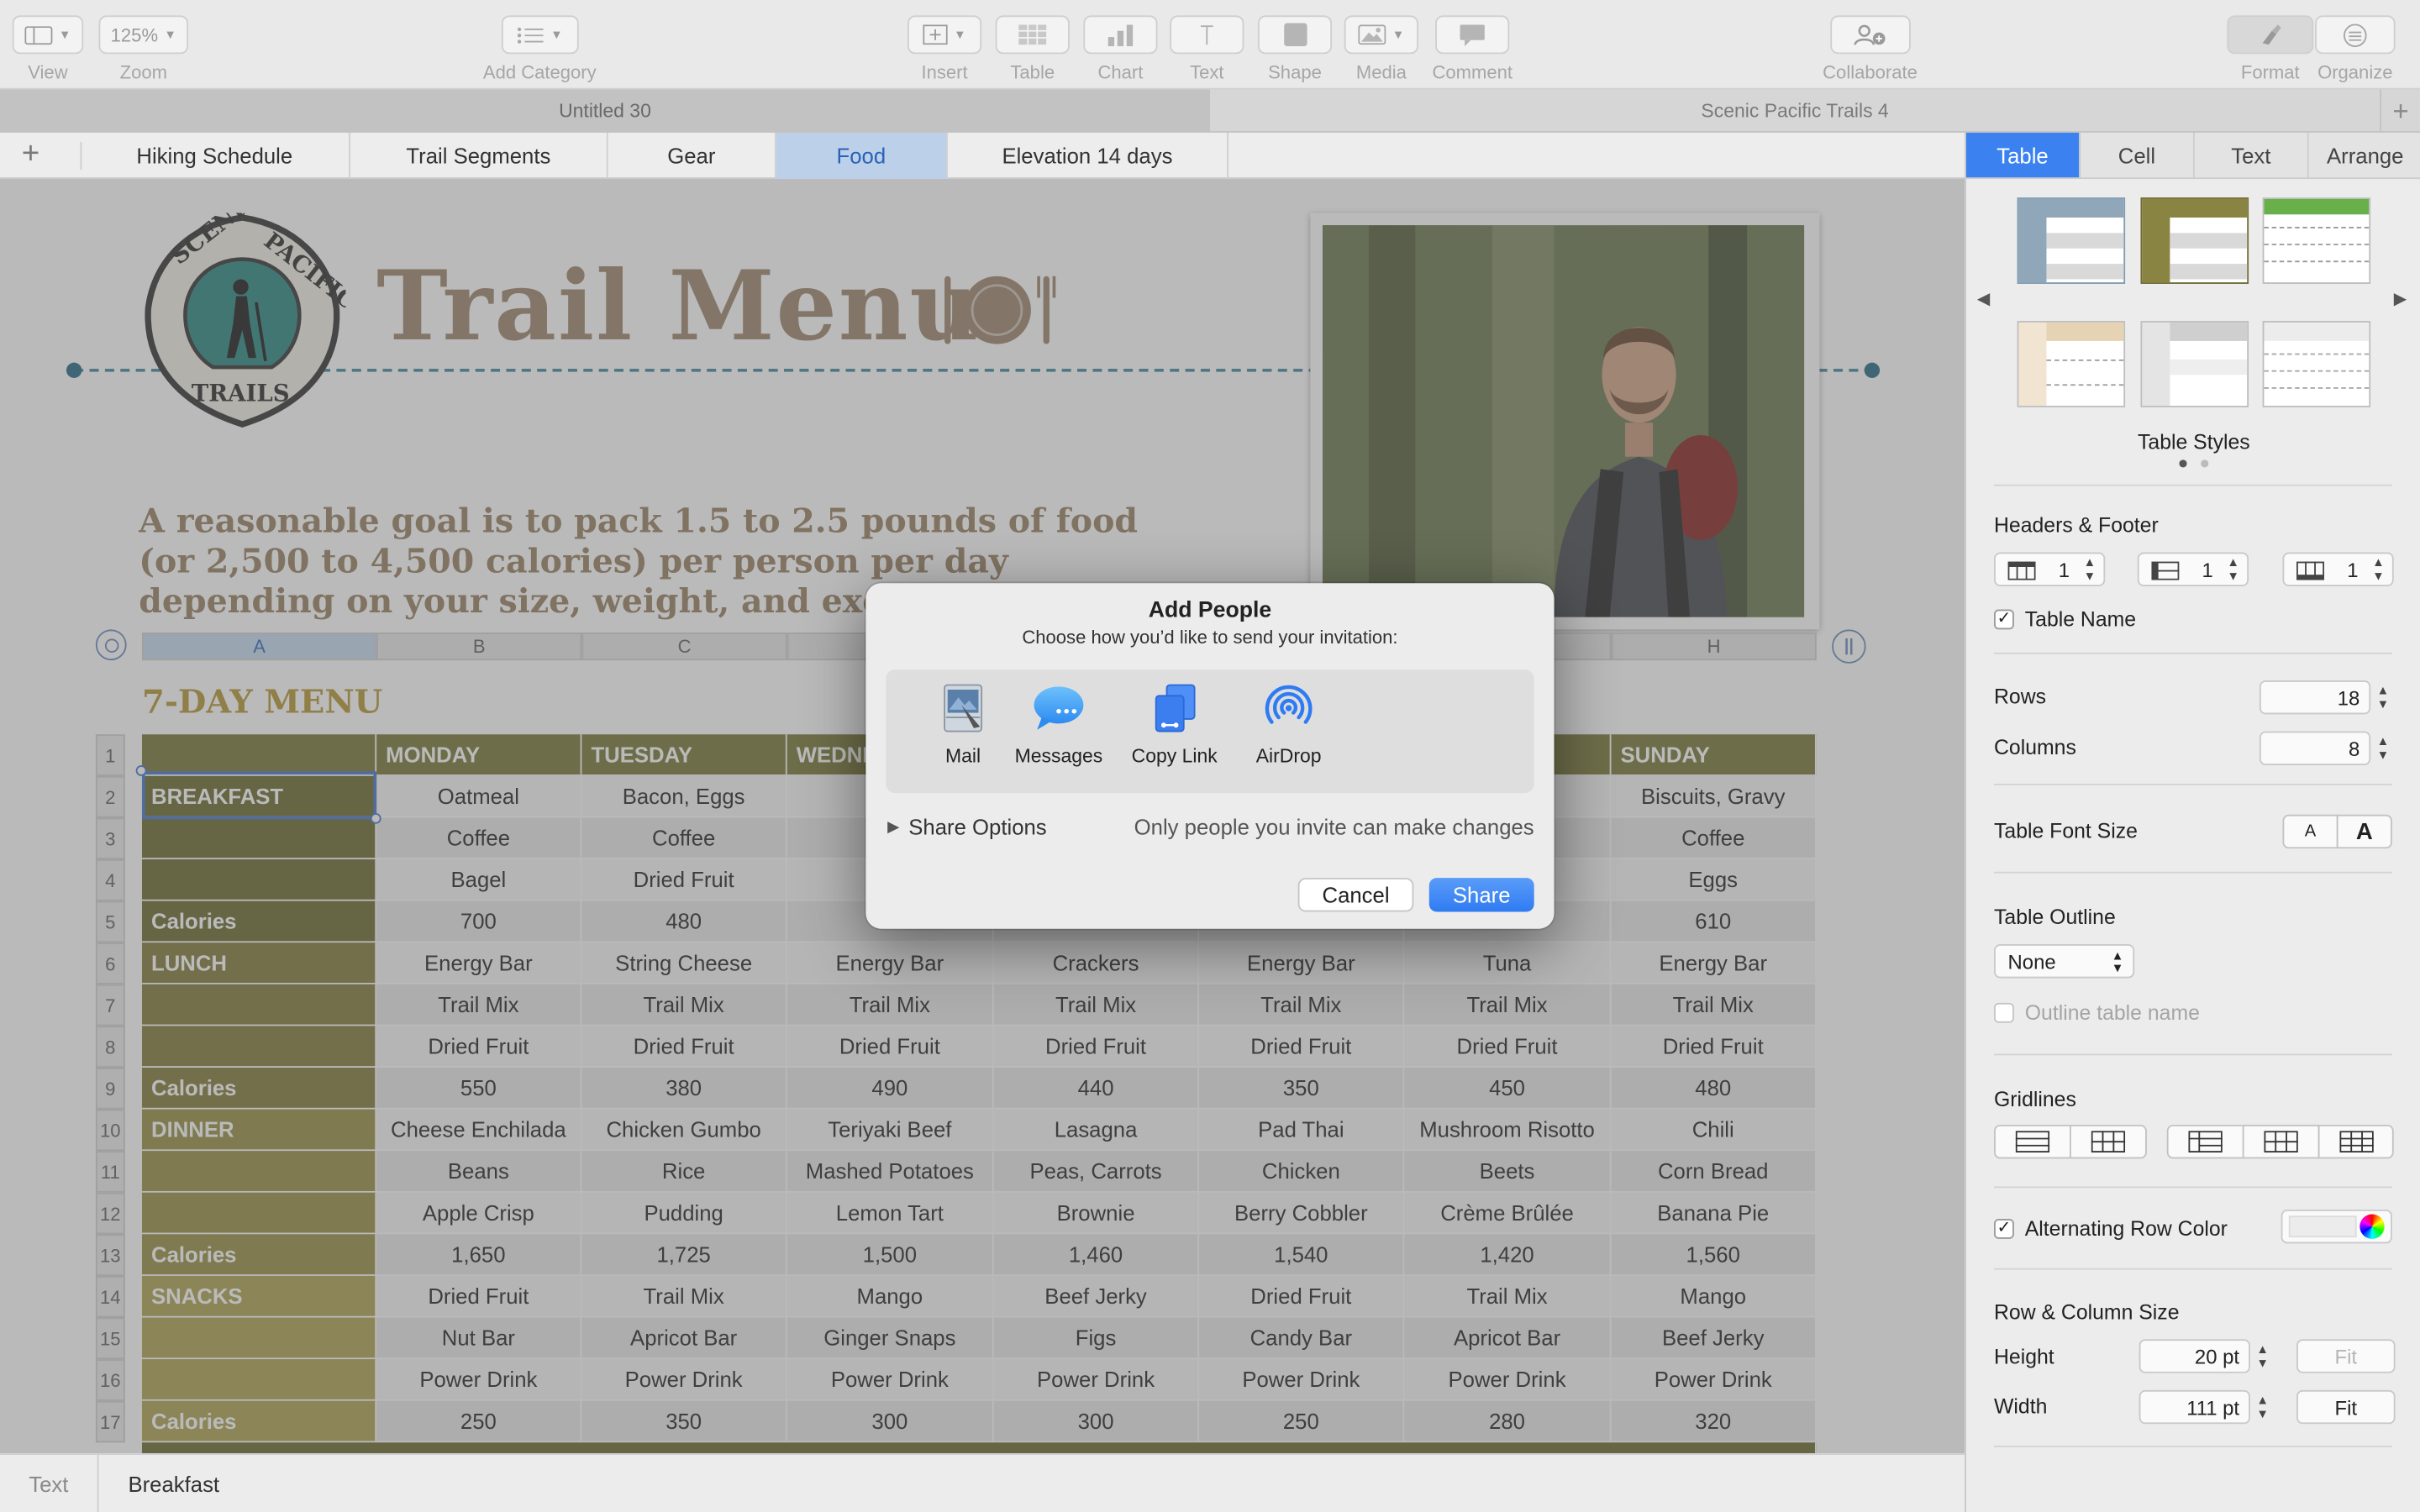  Describe the element at coordinates (1096, 1088) in the screenshot. I see `table-cell: 440` at that location.